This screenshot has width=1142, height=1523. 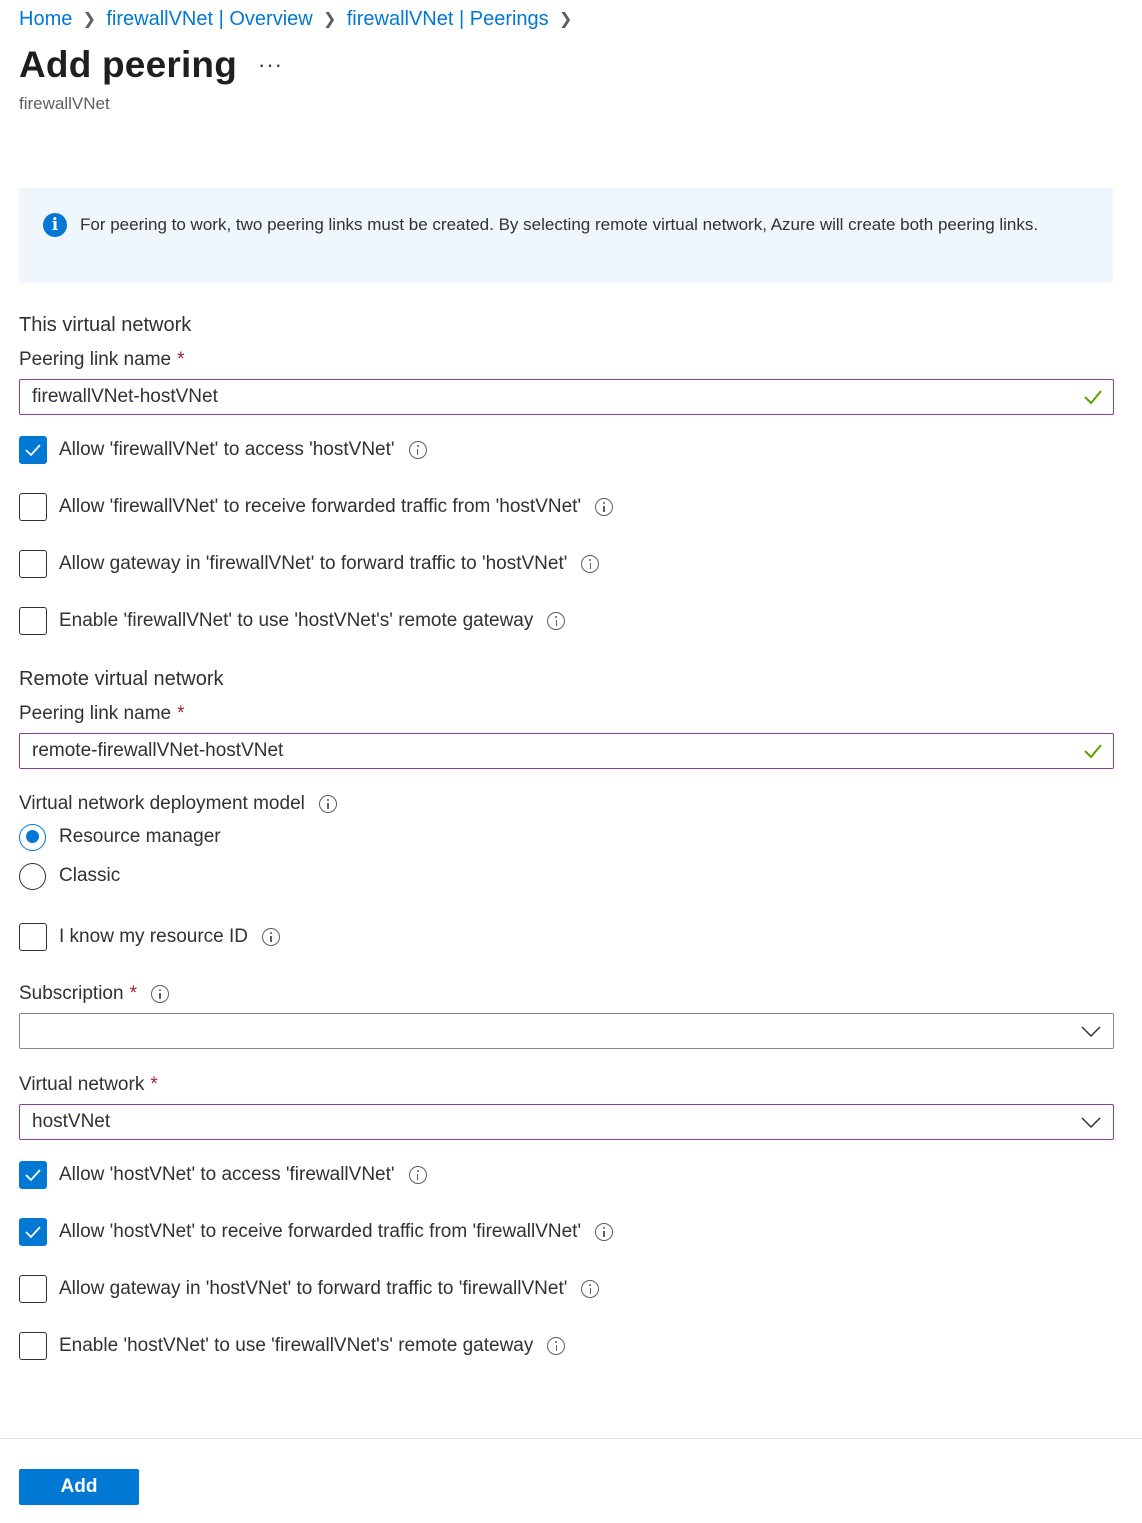 What do you see at coordinates (158, 750) in the screenshot?
I see `input-value: remote-firewallVNet-hostVNet` at bounding box center [158, 750].